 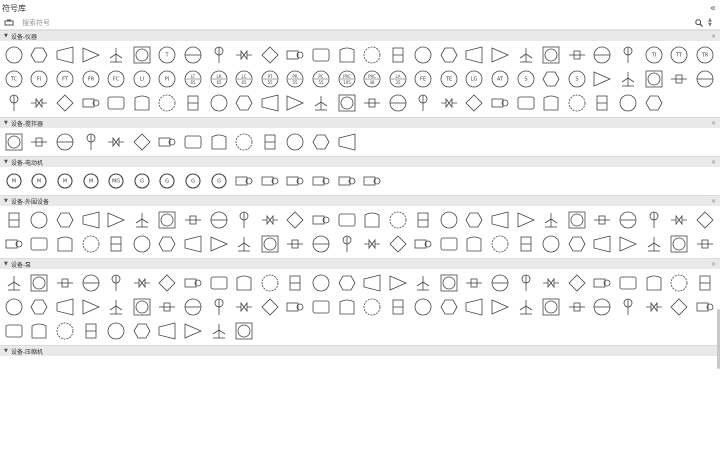 What do you see at coordinates (168, 55) in the screenshot?
I see `symbol-item: T` at bounding box center [168, 55].